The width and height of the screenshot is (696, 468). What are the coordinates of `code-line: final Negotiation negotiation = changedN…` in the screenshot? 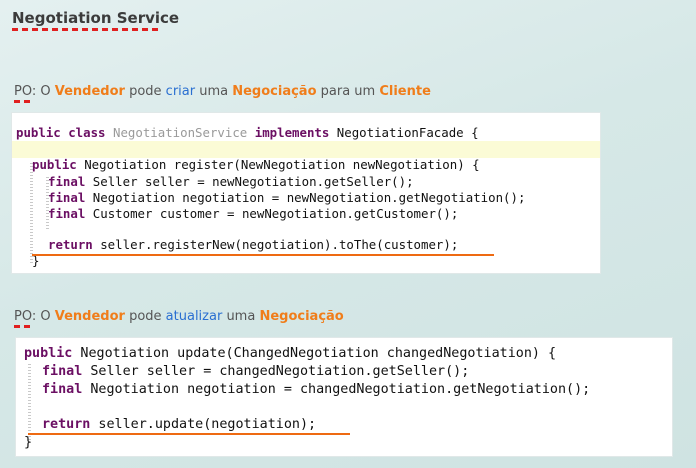 It's located at (316, 389).